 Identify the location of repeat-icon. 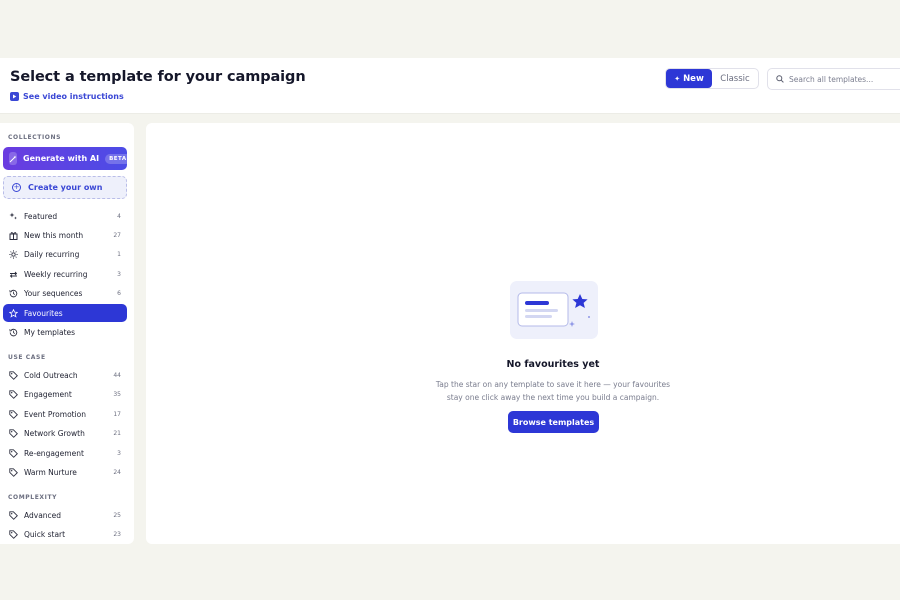
(13, 274).